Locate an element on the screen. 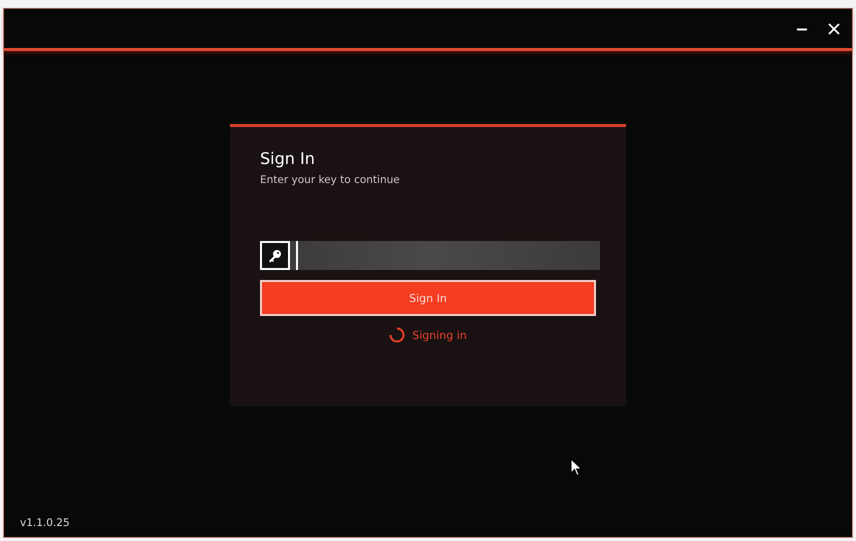 The height and width of the screenshot is (541, 856). key-field is located at coordinates (430, 255).